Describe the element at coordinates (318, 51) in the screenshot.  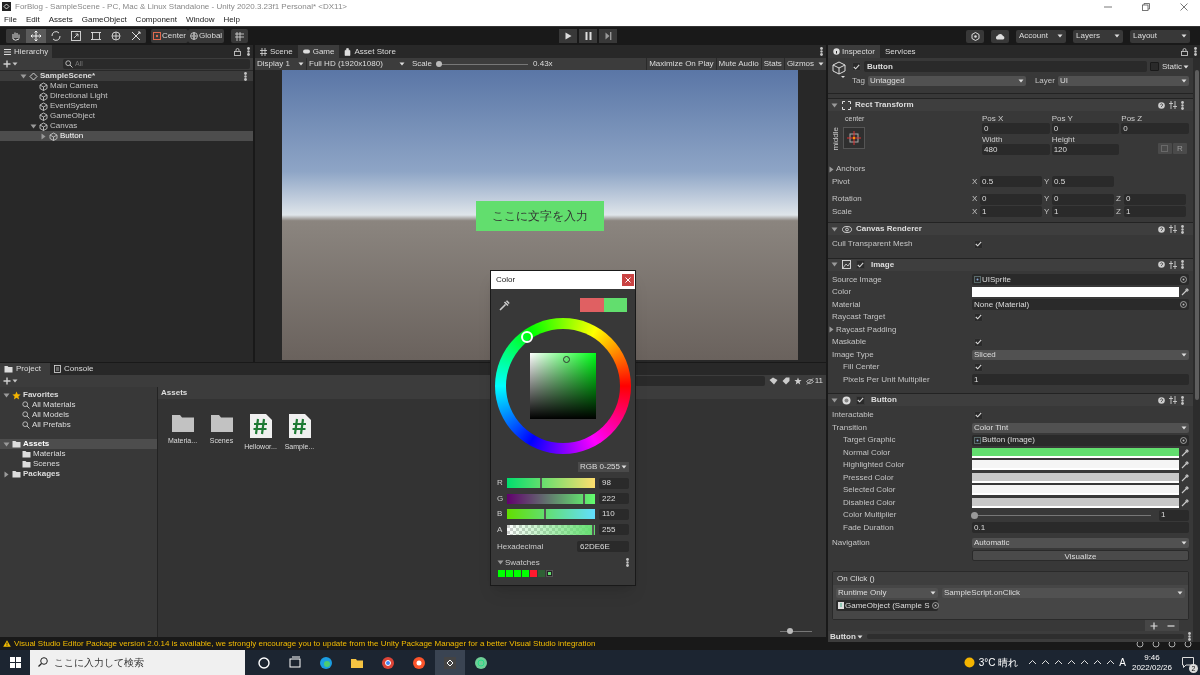
I see `panel-tab: Game` at that location.